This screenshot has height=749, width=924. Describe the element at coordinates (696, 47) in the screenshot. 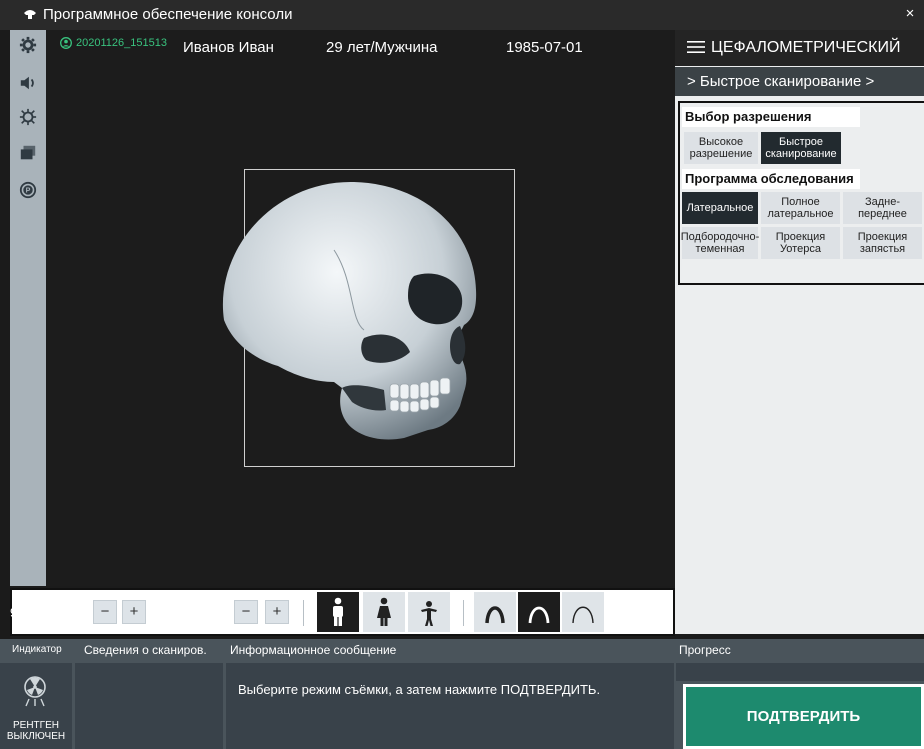

I see `hamburger-icon` at that location.